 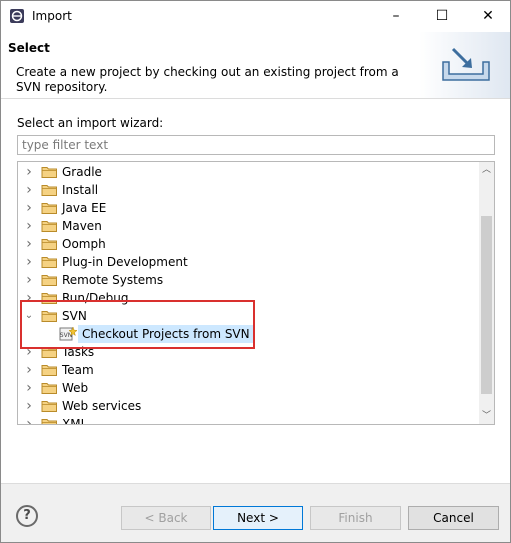 I want to click on maximize-button: ☐, so click(x=442, y=16).